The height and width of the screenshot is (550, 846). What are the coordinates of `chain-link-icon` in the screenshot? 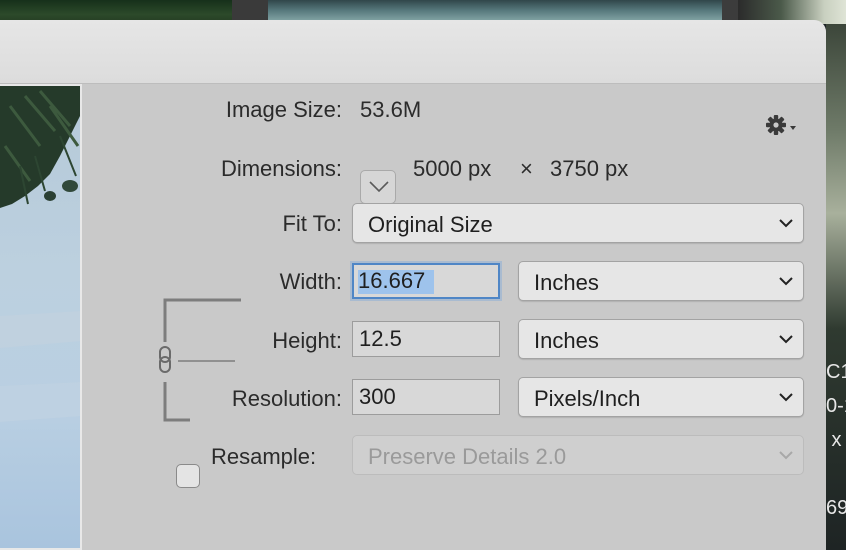 It's located at (165, 359).